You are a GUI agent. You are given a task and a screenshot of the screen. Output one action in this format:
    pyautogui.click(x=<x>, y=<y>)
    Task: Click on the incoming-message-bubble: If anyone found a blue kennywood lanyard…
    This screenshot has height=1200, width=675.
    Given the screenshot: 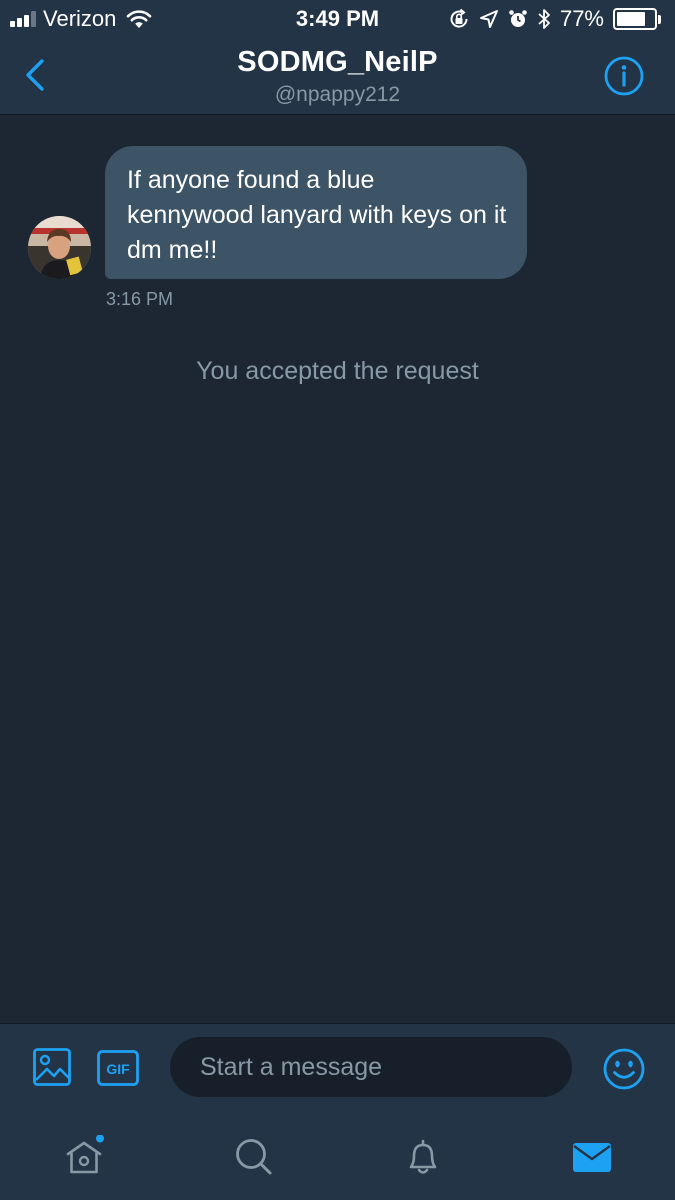 What is the action you would take?
    pyautogui.click(x=316, y=212)
    